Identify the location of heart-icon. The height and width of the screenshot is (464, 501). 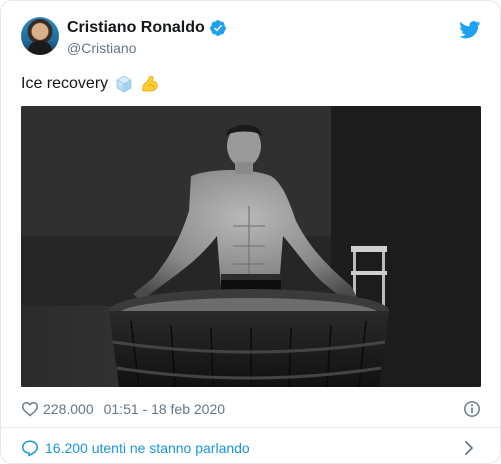
(30, 409).